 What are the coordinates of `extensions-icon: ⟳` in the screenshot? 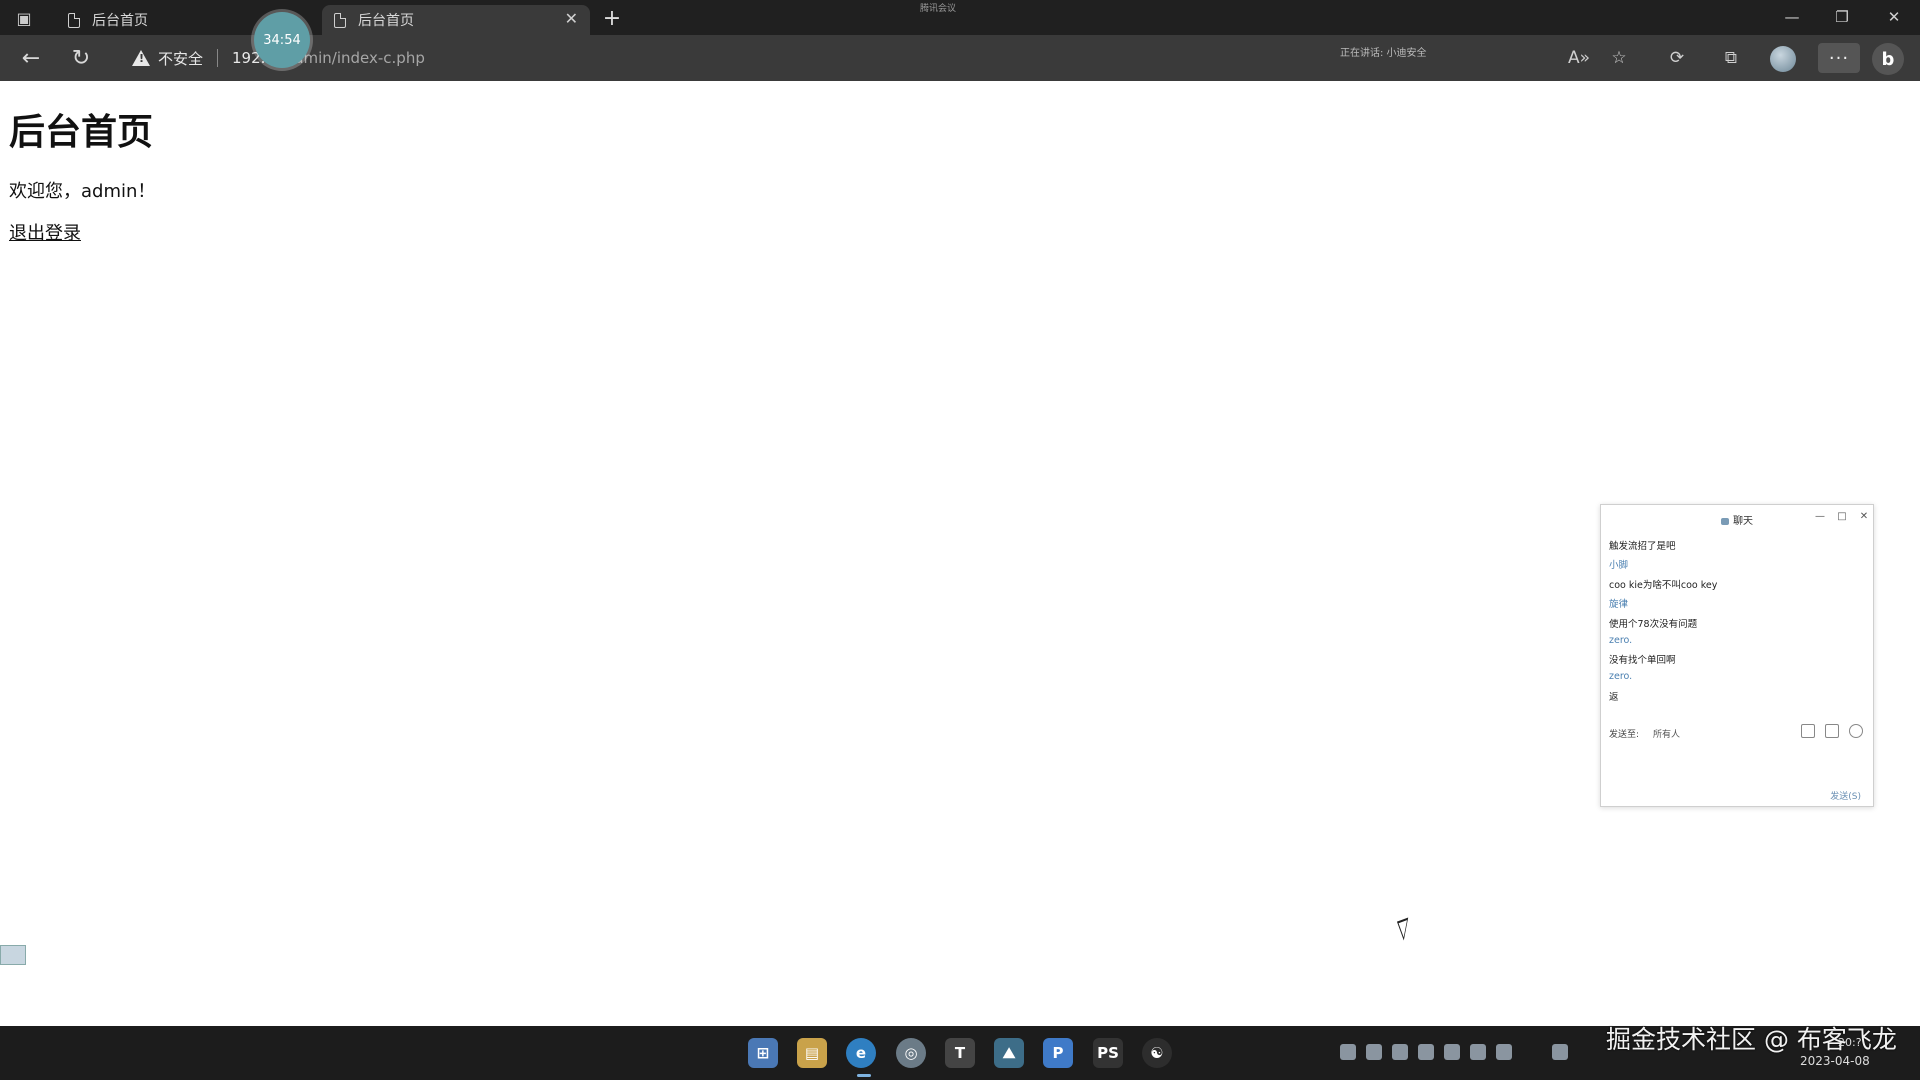 It's located at (1677, 58).